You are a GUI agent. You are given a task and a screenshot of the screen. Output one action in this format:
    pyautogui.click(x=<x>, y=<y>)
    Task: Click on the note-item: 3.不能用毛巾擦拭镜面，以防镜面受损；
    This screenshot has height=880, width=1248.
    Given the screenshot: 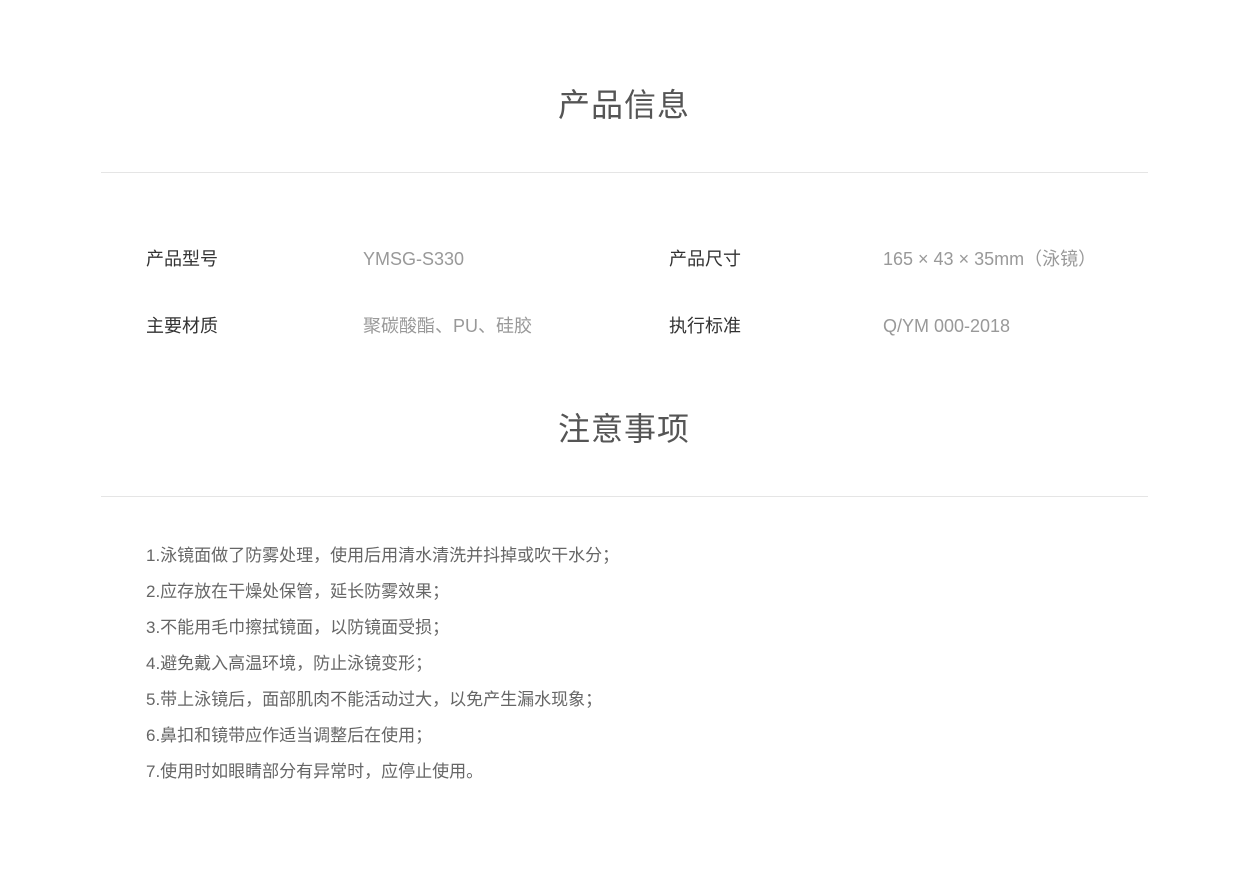 What is the action you would take?
    pyautogui.click(x=298, y=627)
    